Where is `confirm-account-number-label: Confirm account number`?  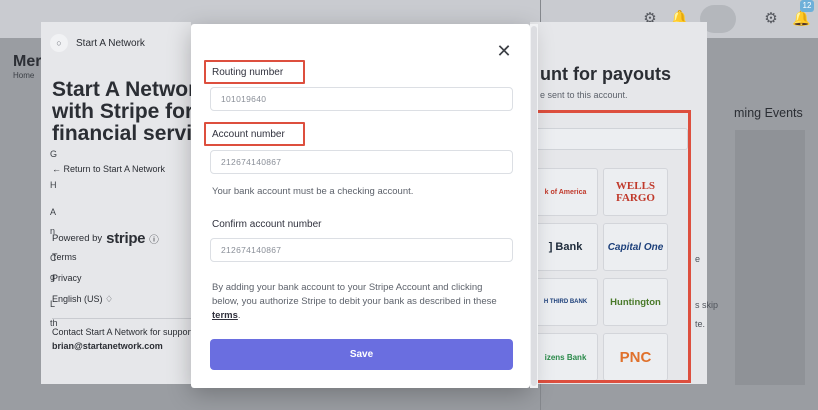
confirm-account-number-label: Confirm account number is located at coordinates (267, 224).